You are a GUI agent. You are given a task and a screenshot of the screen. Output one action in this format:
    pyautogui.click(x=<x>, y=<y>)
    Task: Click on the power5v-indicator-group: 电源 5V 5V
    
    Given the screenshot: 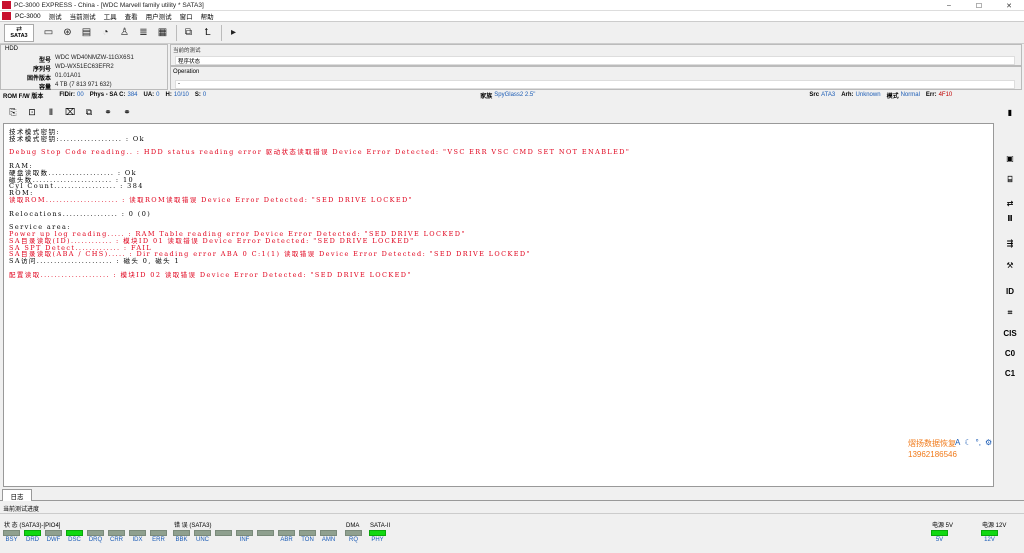 What is the action you would take?
    pyautogui.click(x=941, y=537)
    